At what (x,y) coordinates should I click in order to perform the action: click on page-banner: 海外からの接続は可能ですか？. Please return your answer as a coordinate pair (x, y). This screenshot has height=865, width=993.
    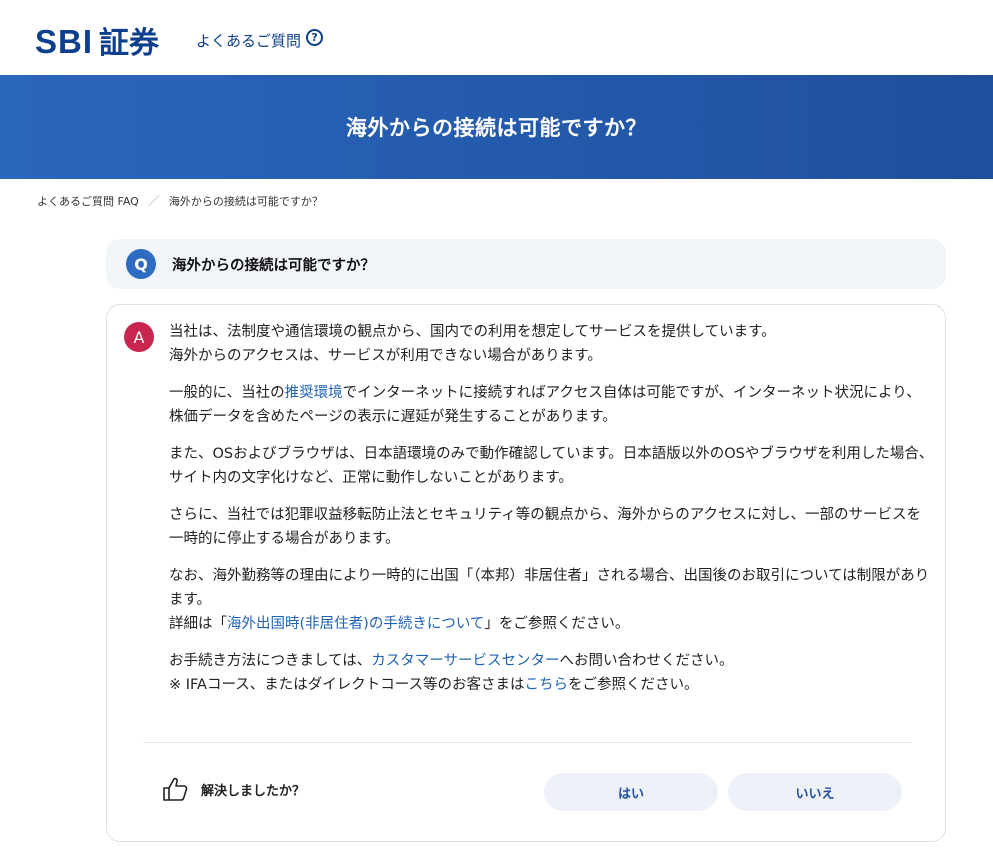
    Looking at the image, I should click on (496, 127).